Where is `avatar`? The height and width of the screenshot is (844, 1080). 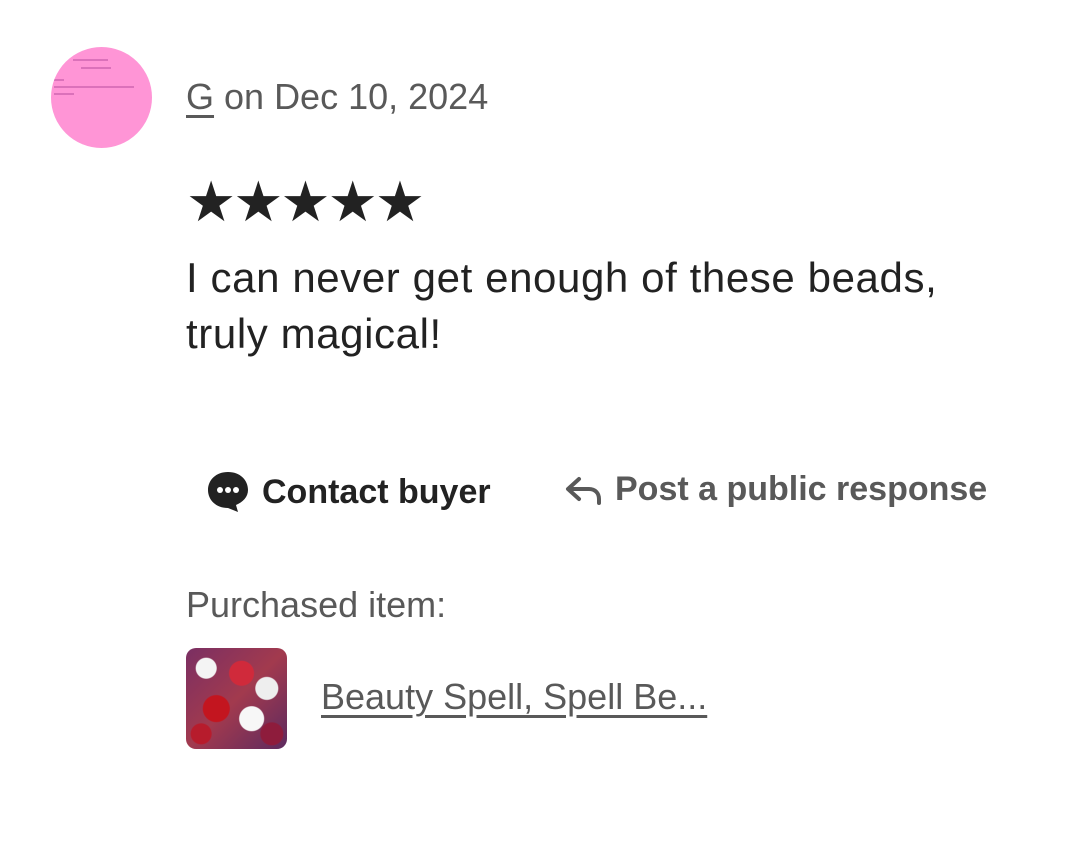 avatar is located at coordinates (101, 97).